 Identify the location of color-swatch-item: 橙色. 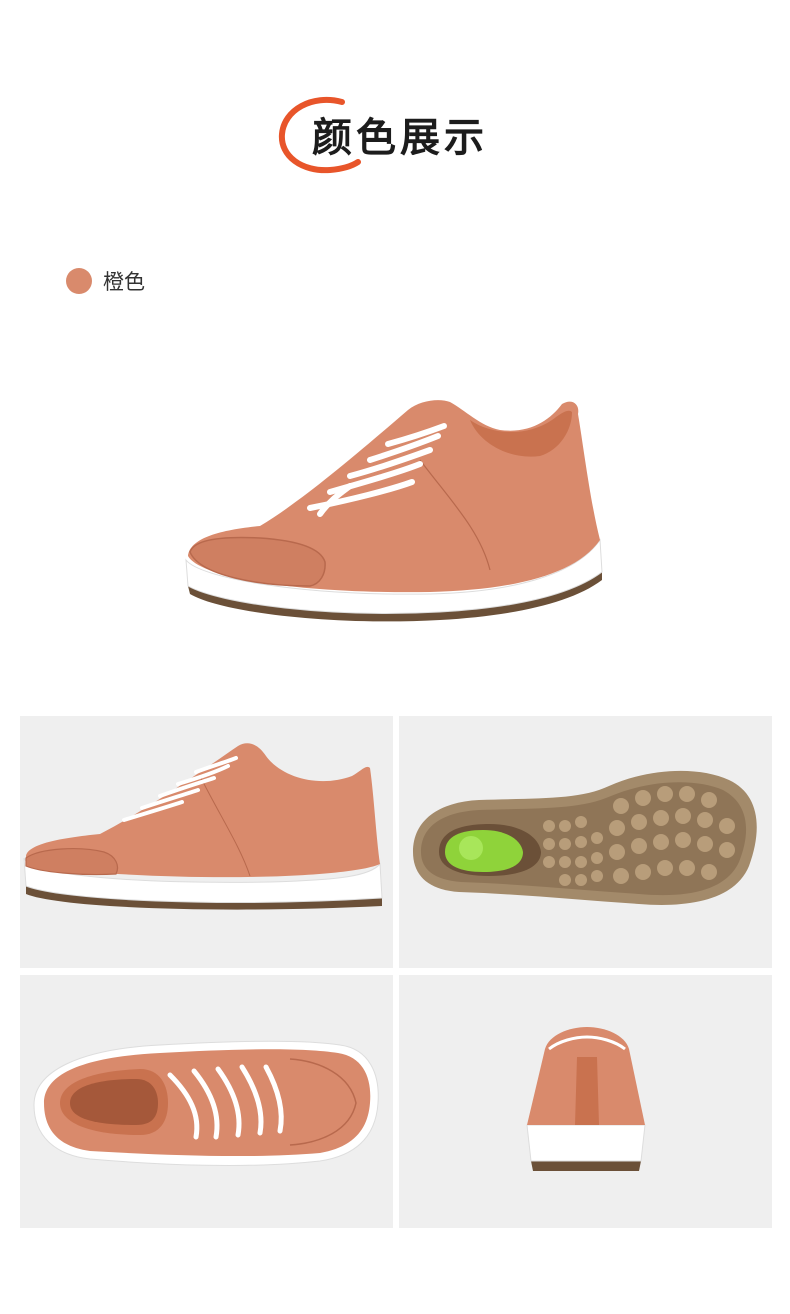
(105, 281).